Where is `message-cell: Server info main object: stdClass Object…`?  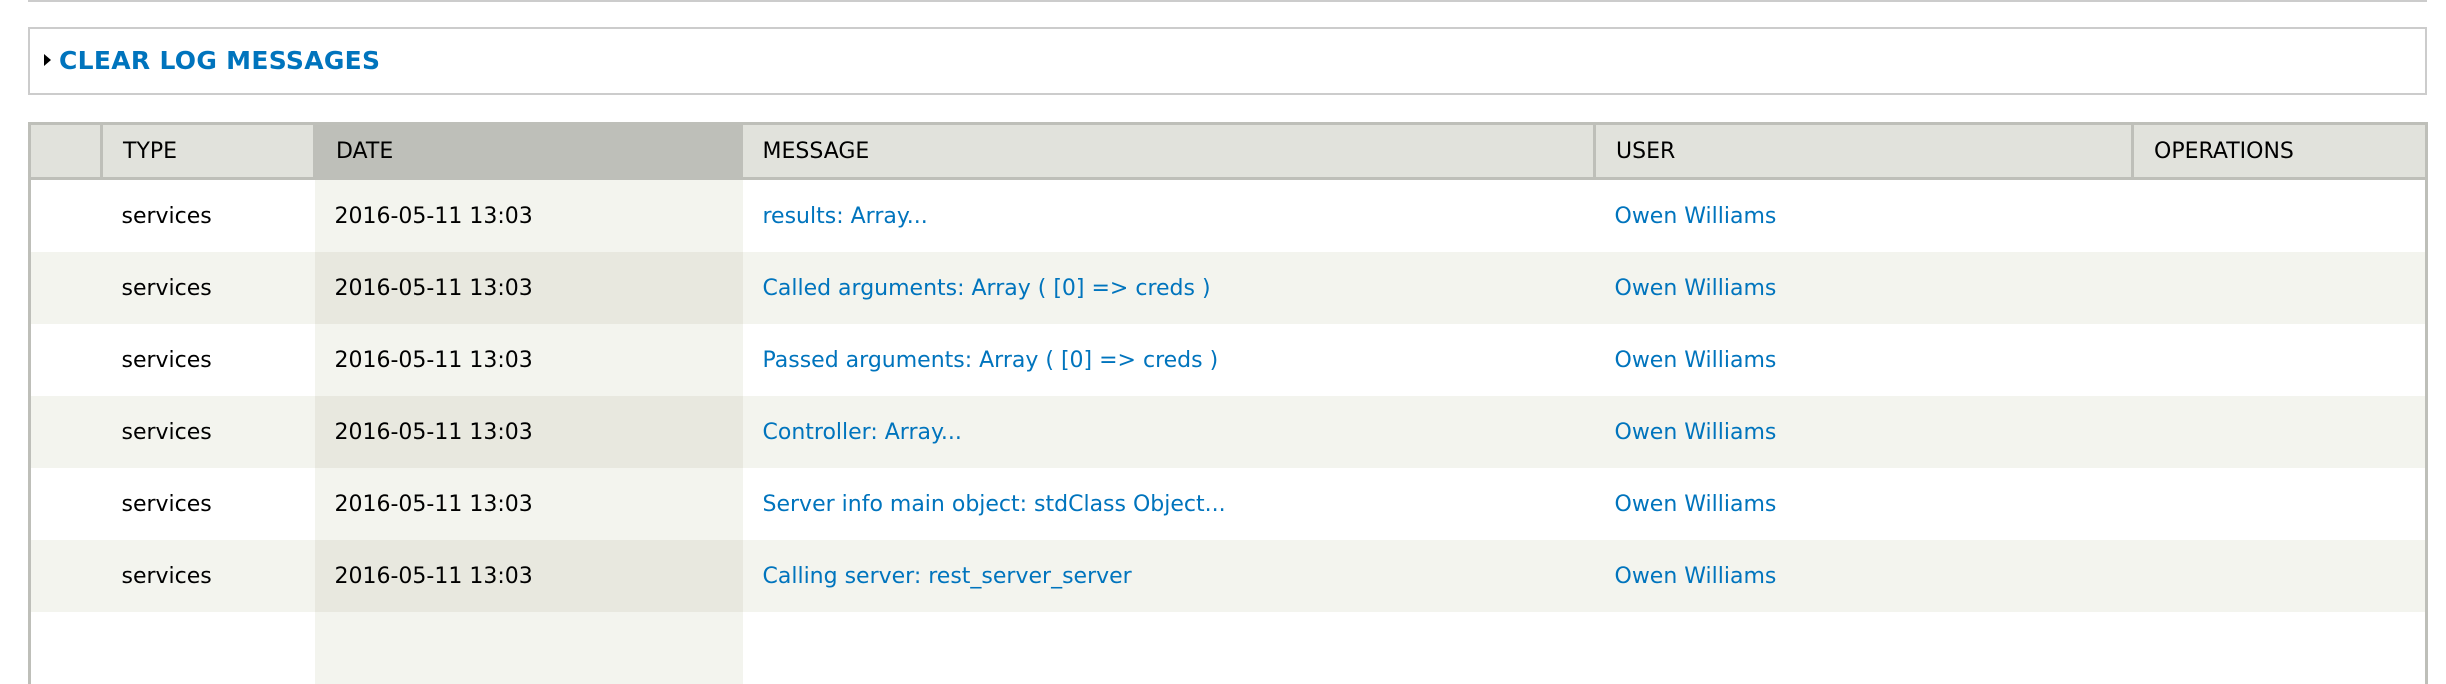 message-cell: Server info main object: stdClass Object… is located at coordinates (1168, 504).